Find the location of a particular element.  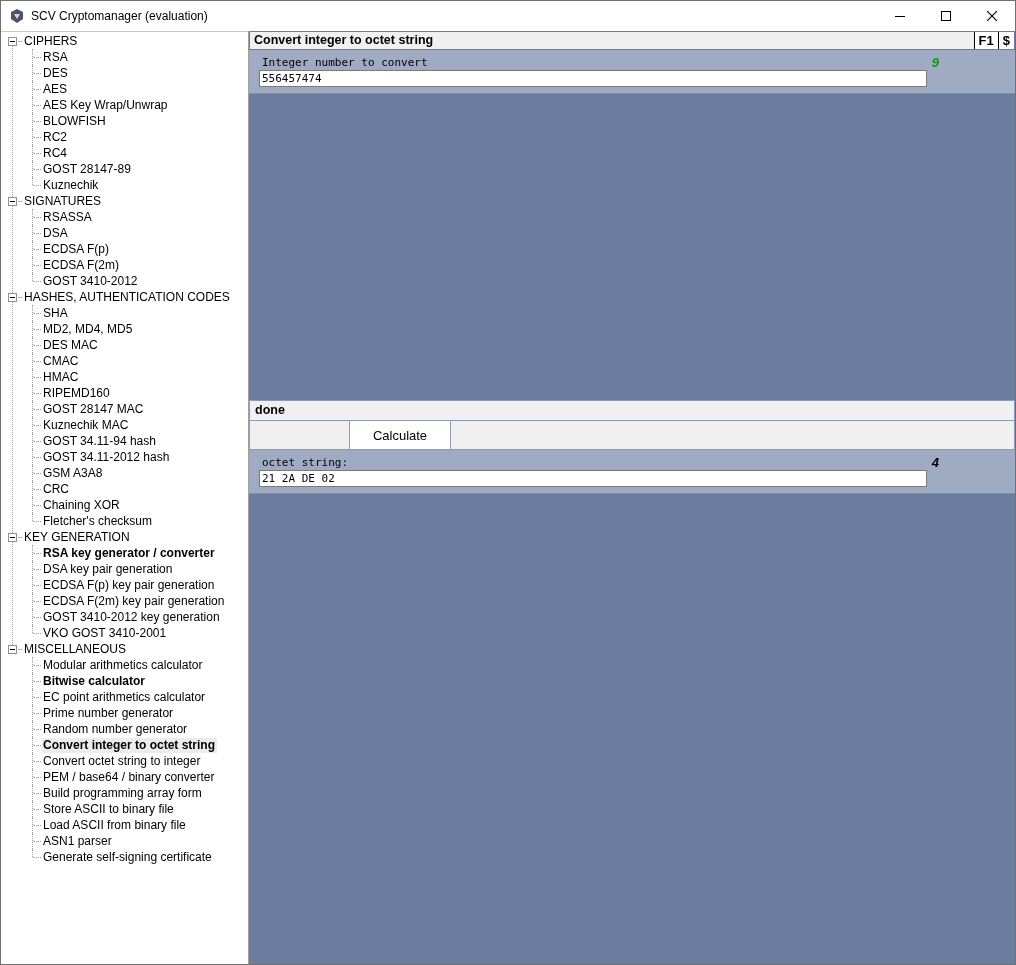

tree-item: GOST 28147 MAC is located at coordinates (94, 409).